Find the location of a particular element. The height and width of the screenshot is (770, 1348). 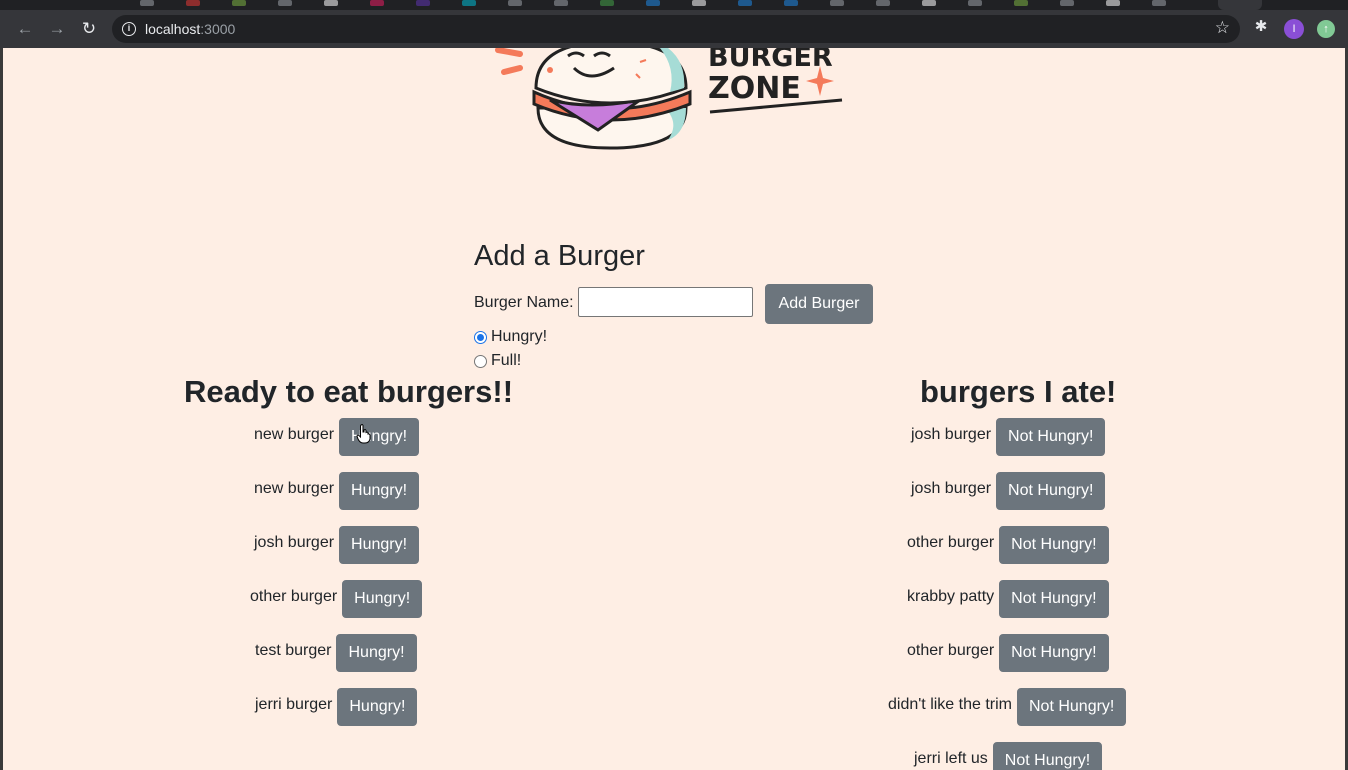

url-port: :3000 is located at coordinates (218, 29).